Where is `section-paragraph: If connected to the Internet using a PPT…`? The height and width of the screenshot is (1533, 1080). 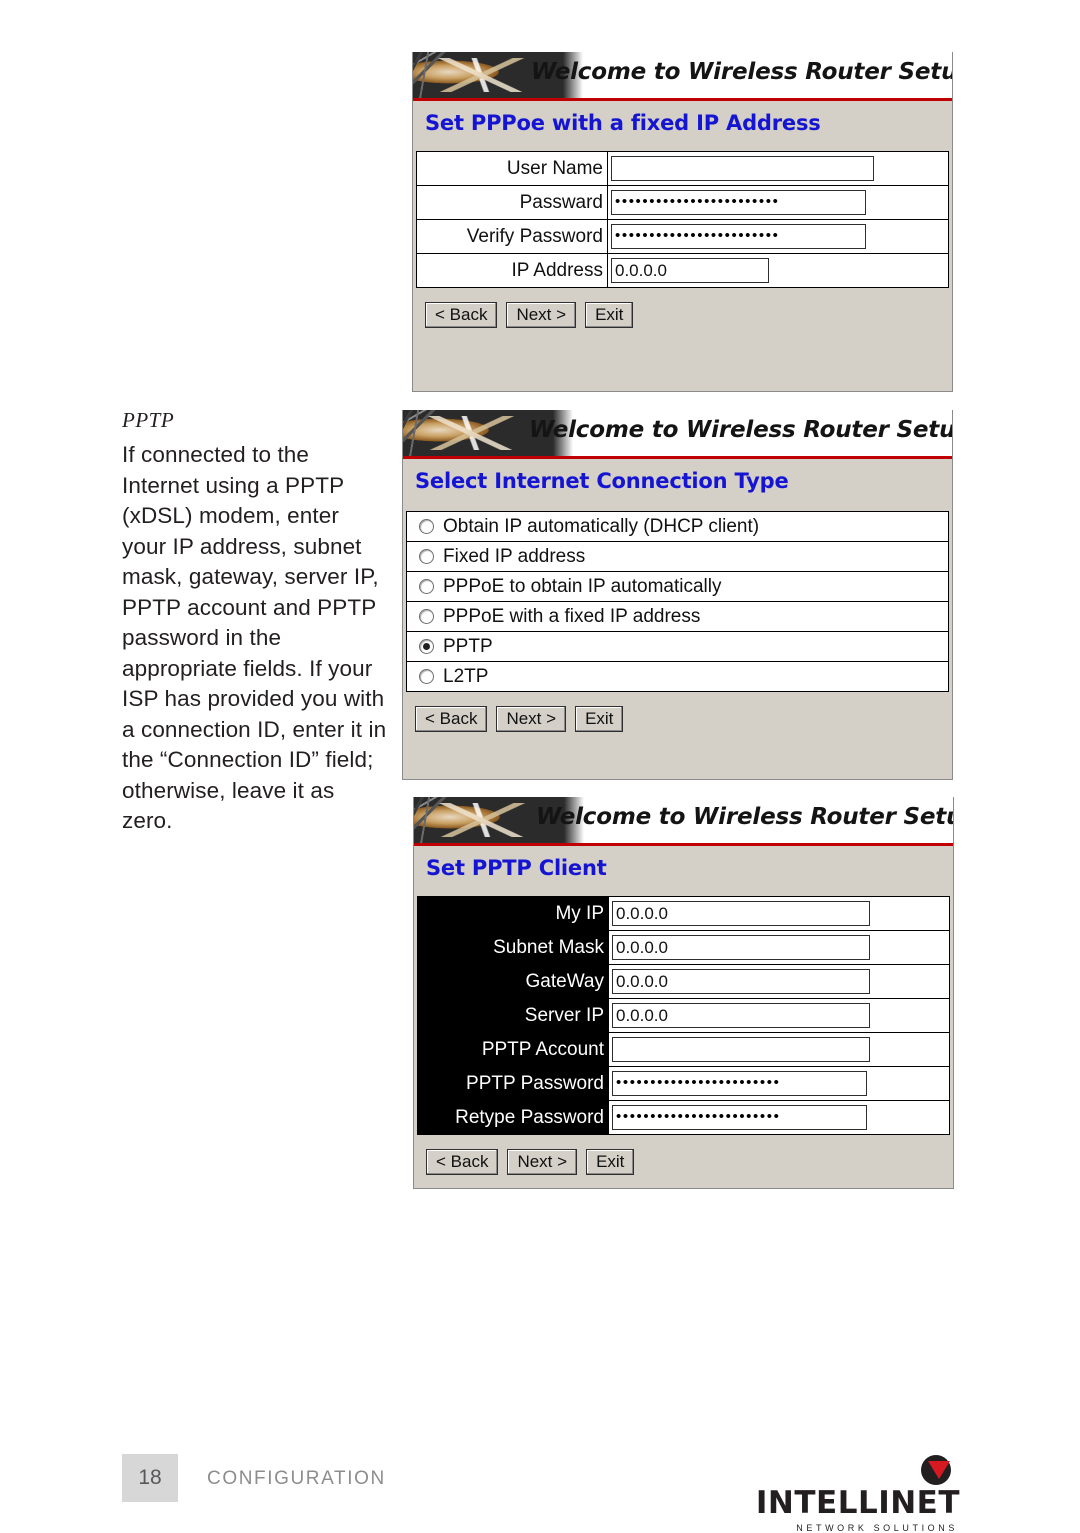 section-paragraph: If connected to the Internet using a PPT… is located at coordinates (254, 637).